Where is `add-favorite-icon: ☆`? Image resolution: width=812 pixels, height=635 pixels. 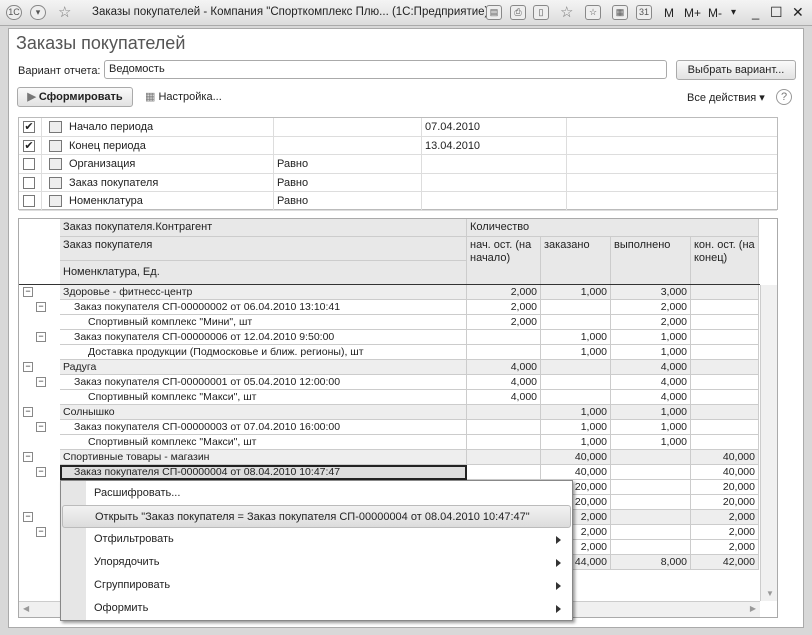
add-favorite-icon: ☆ is located at coordinates (566, 12).